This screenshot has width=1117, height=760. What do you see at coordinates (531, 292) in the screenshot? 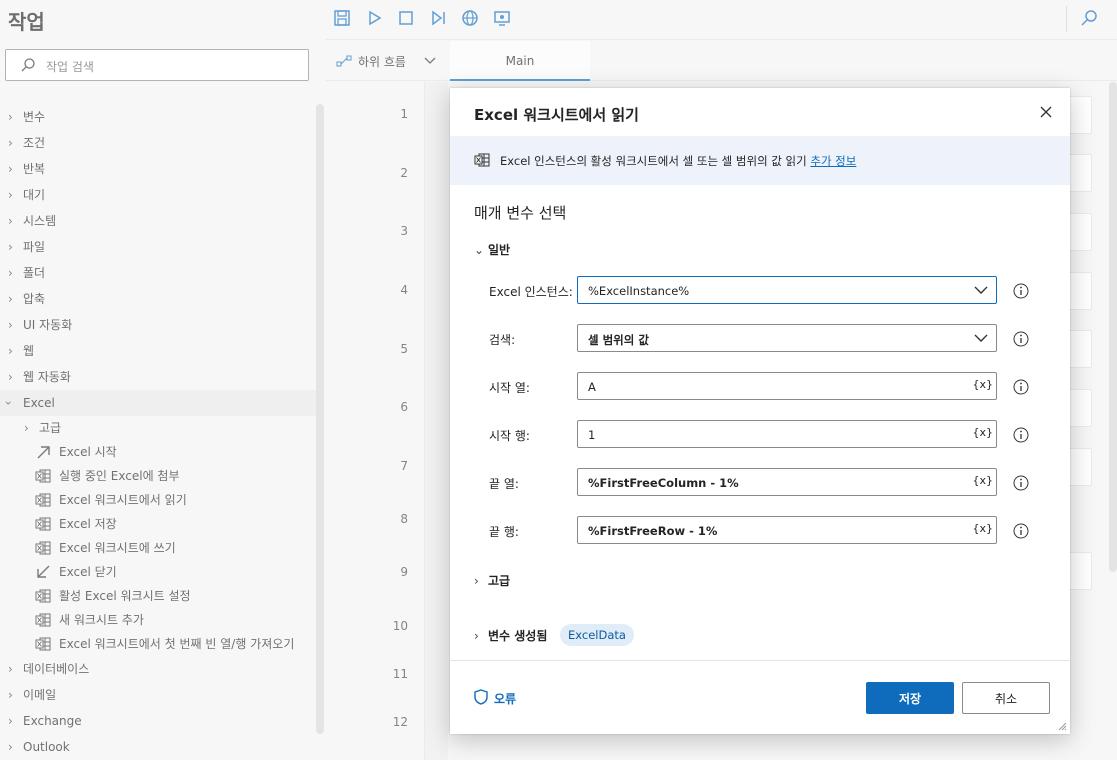
I see `field-label: Excel 인스턴스:` at bounding box center [531, 292].